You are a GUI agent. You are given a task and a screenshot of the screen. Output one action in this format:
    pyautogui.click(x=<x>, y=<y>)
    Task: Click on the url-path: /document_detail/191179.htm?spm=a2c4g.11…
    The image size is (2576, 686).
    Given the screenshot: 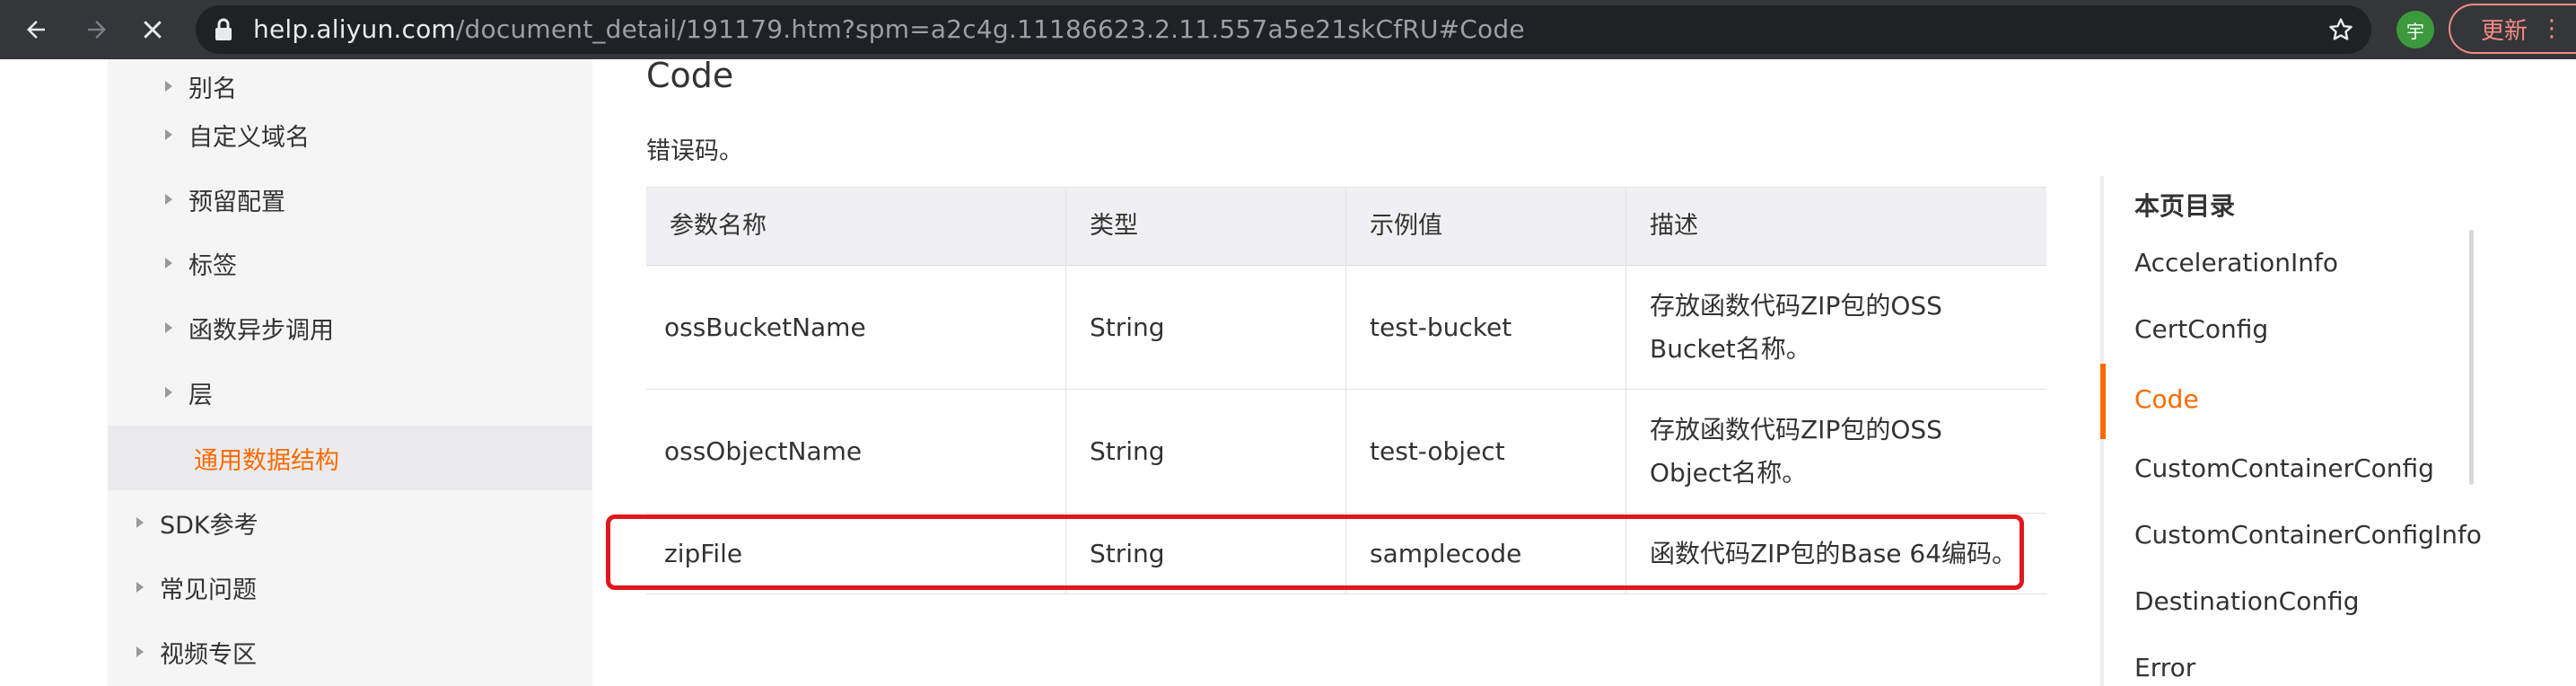 What is the action you would take?
    pyautogui.click(x=990, y=29)
    